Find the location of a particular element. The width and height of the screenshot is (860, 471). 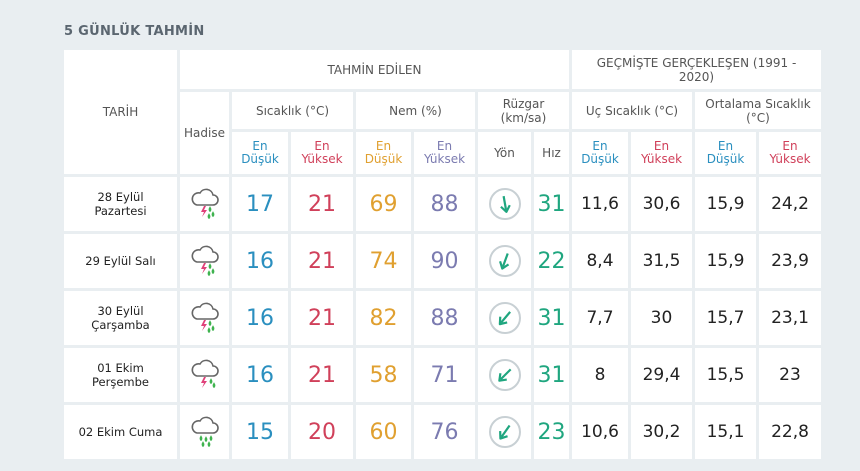

header-humidity: Nem (%) is located at coordinates (417, 112).